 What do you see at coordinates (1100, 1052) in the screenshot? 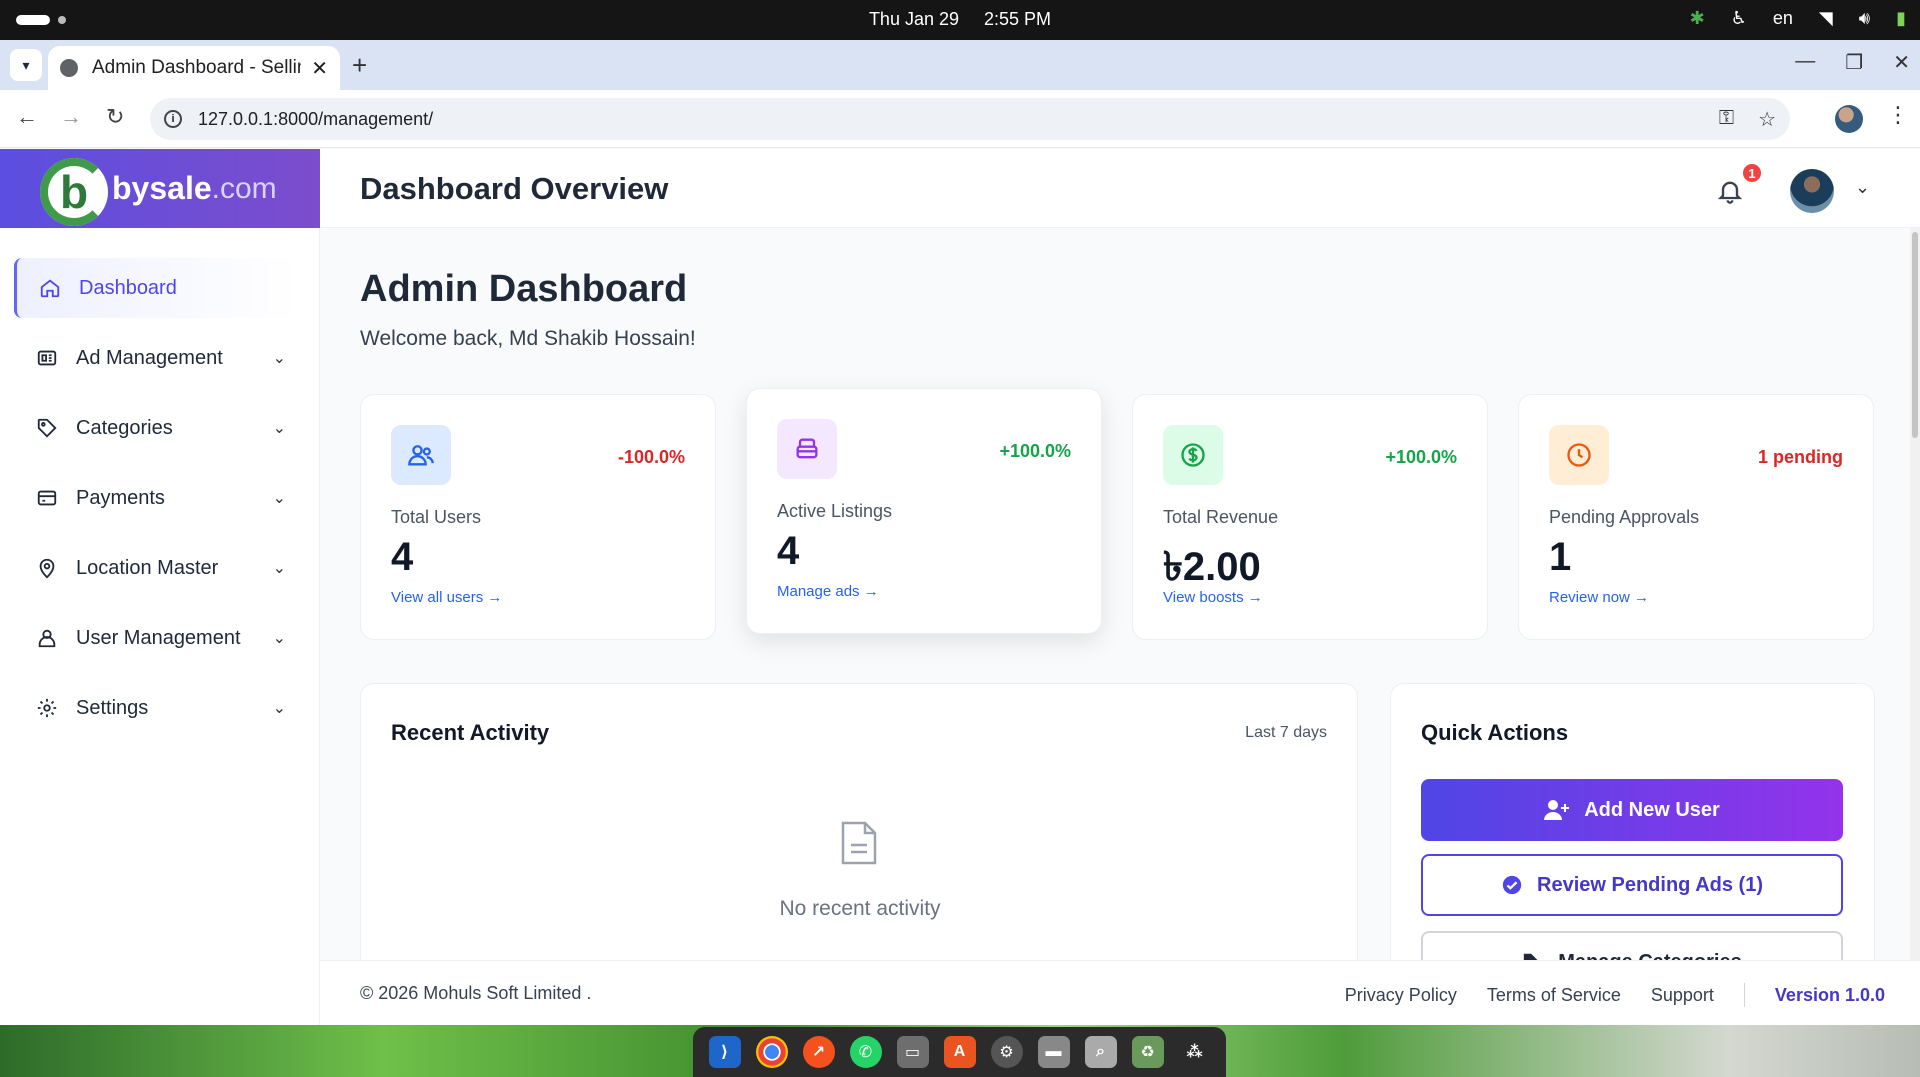
I see `image-viewer-icon: ⌕` at bounding box center [1100, 1052].